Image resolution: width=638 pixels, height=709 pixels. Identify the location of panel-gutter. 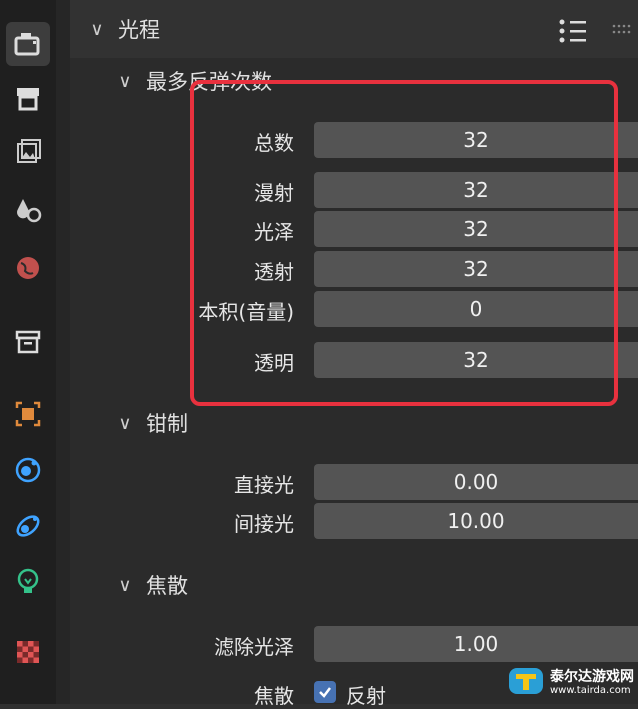
(63, 352).